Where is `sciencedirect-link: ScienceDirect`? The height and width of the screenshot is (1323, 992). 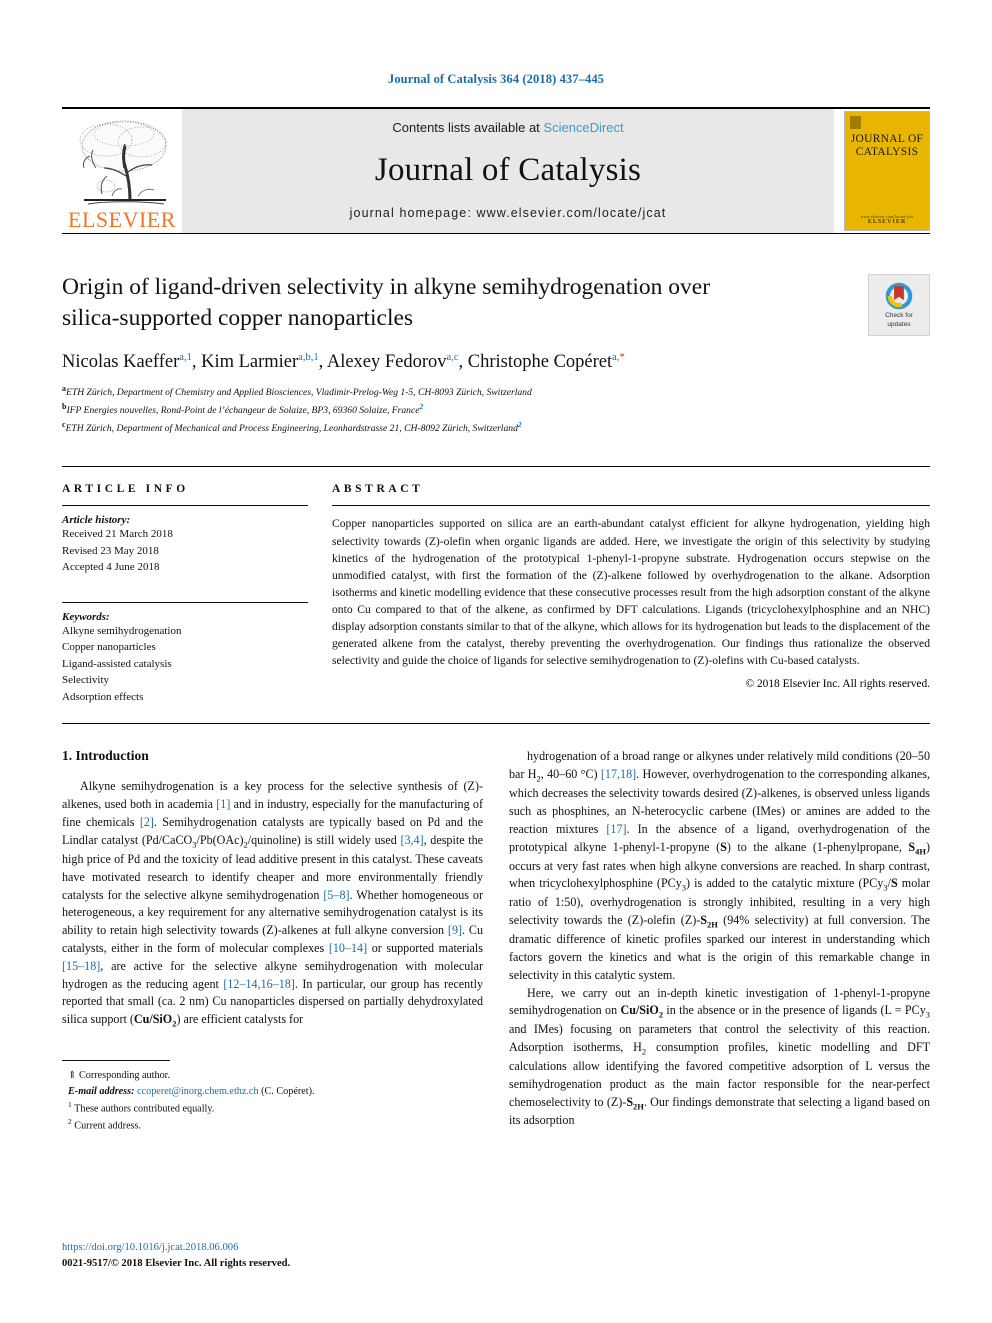 sciencedirect-link: ScienceDirect is located at coordinates (583, 127).